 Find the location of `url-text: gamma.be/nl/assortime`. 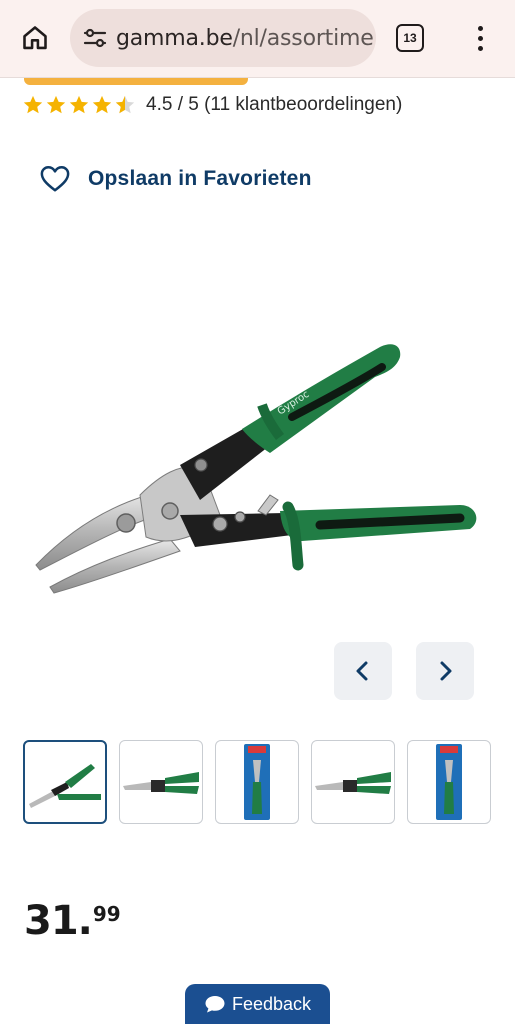

url-text: gamma.be/nl/assortime is located at coordinates (245, 38).